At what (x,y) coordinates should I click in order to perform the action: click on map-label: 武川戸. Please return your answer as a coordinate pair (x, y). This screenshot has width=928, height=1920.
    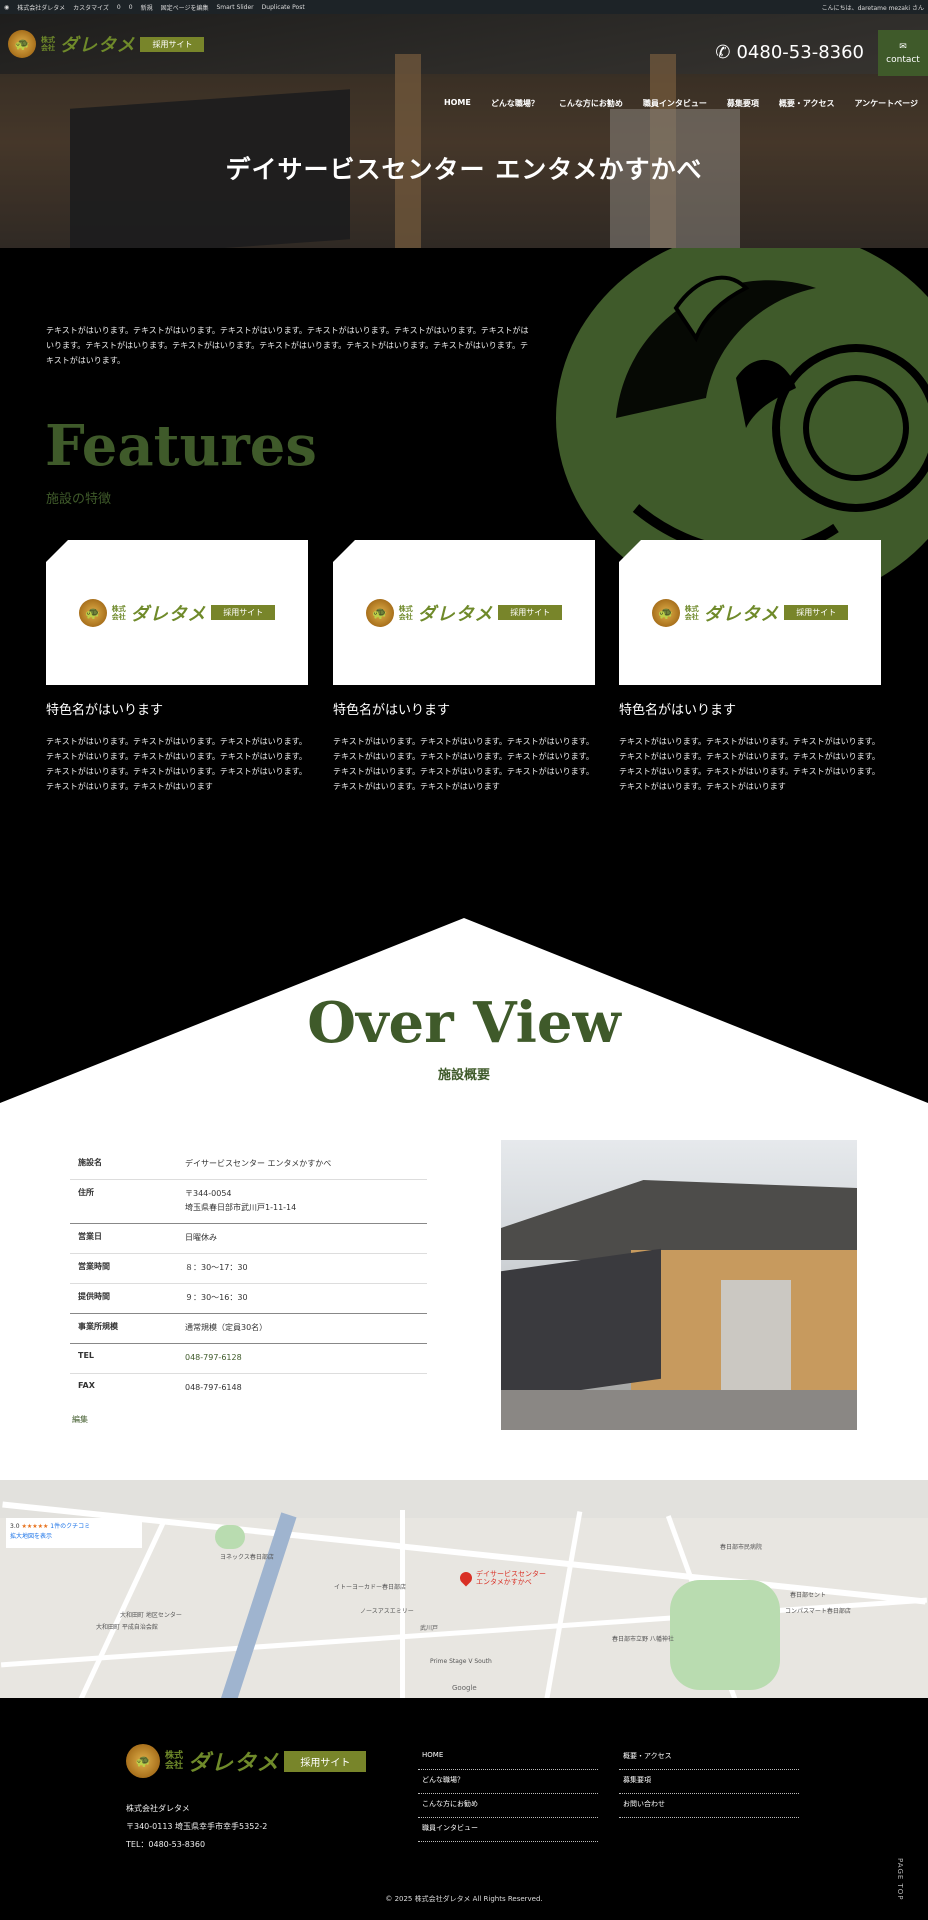
    Looking at the image, I should click on (429, 1628).